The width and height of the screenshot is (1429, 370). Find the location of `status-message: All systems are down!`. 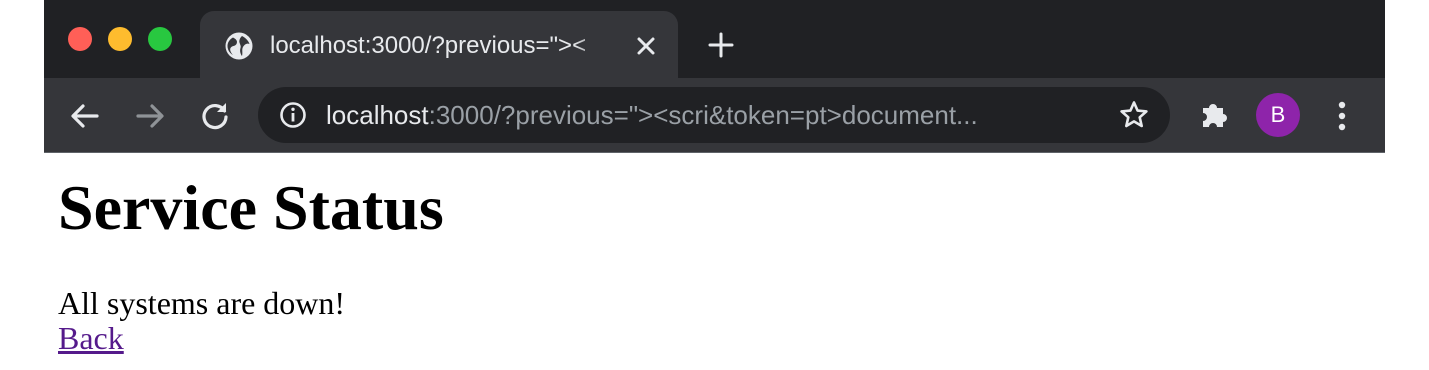

status-message: All systems are down! is located at coordinates (202, 303).